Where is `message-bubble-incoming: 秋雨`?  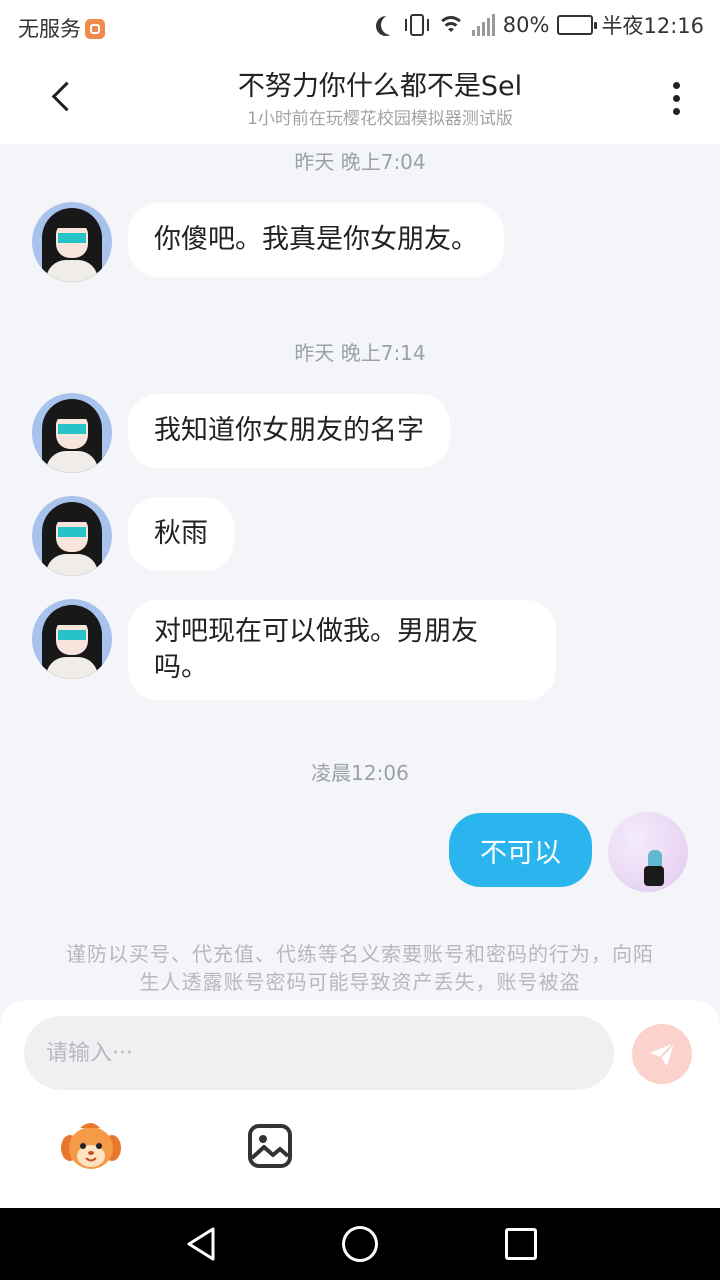
message-bubble-incoming: 秋雨 is located at coordinates (181, 534).